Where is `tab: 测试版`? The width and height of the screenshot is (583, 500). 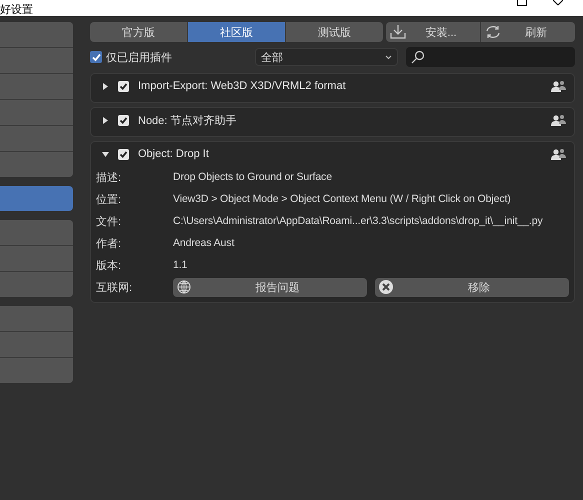
tab: 测试版 is located at coordinates (334, 32).